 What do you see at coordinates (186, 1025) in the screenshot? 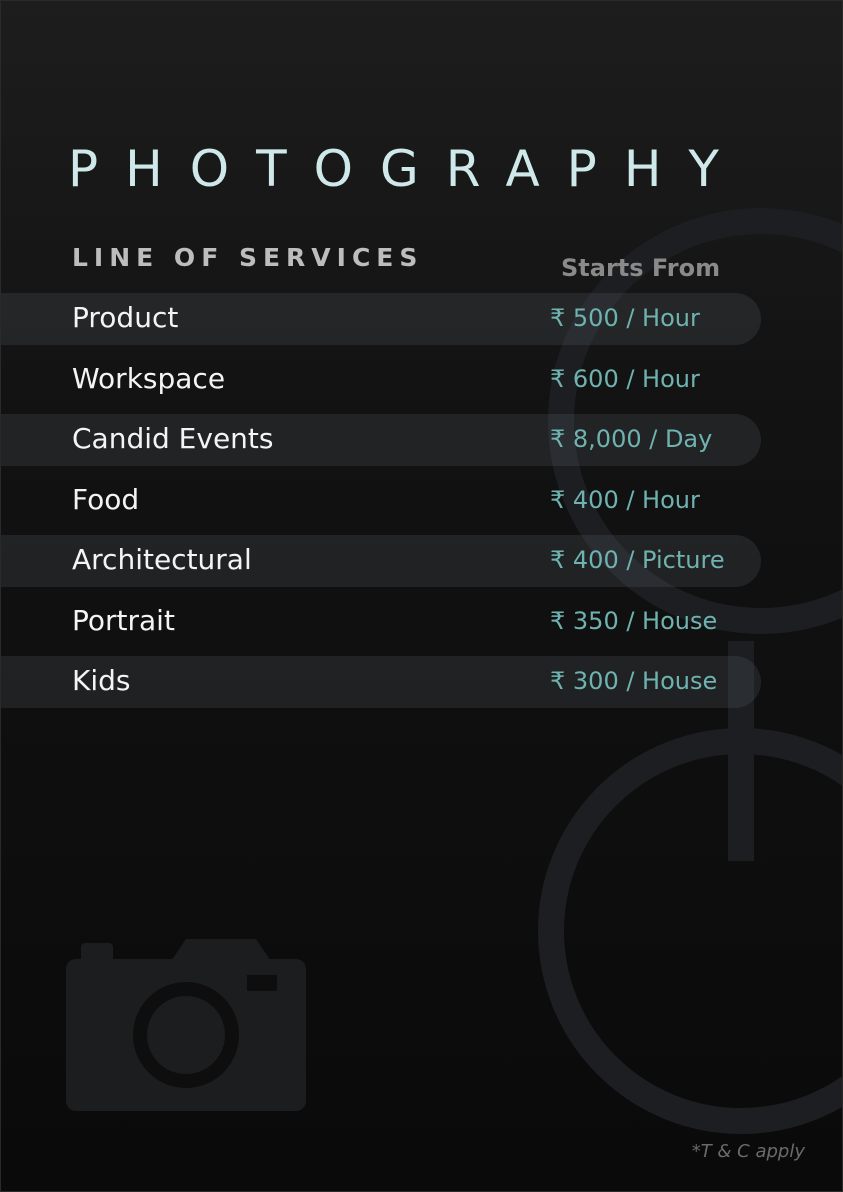
I see `camera-icon` at bounding box center [186, 1025].